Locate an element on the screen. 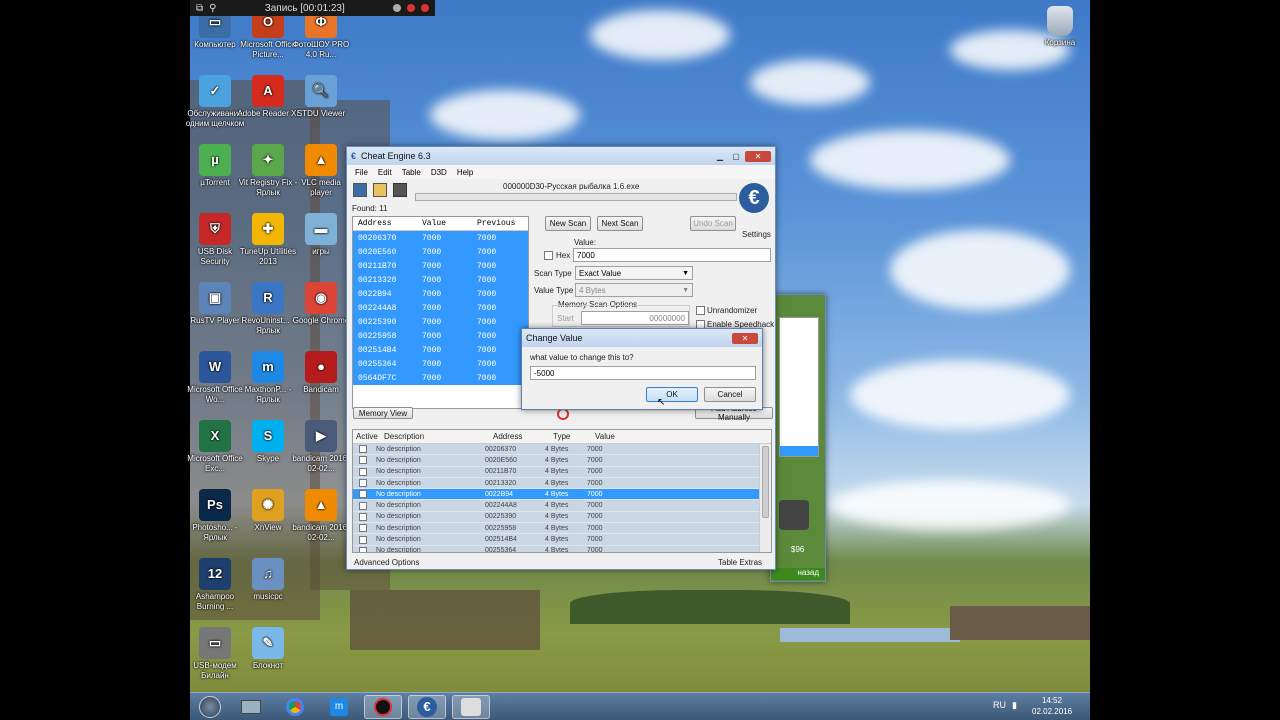 Image resolution: width=1280 pixels, height=720 pixels. column-header-previous: Previous is located at coordinates (493, 223).